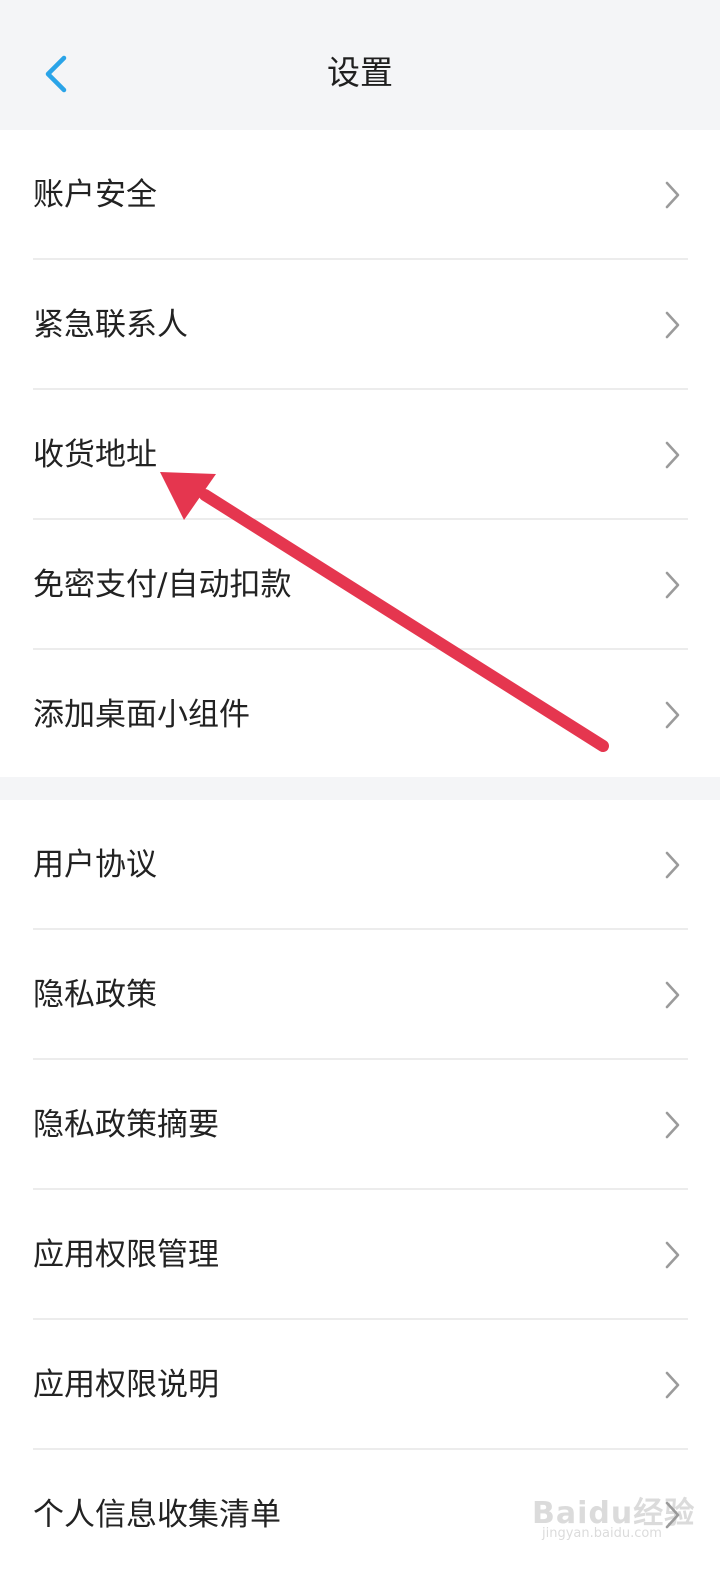  What do you see at coordinates (360, 585) in the screenshot?
I see `settings-row-auto-debit: 免密支付/自动扣款` at bounding box center [360, 585].